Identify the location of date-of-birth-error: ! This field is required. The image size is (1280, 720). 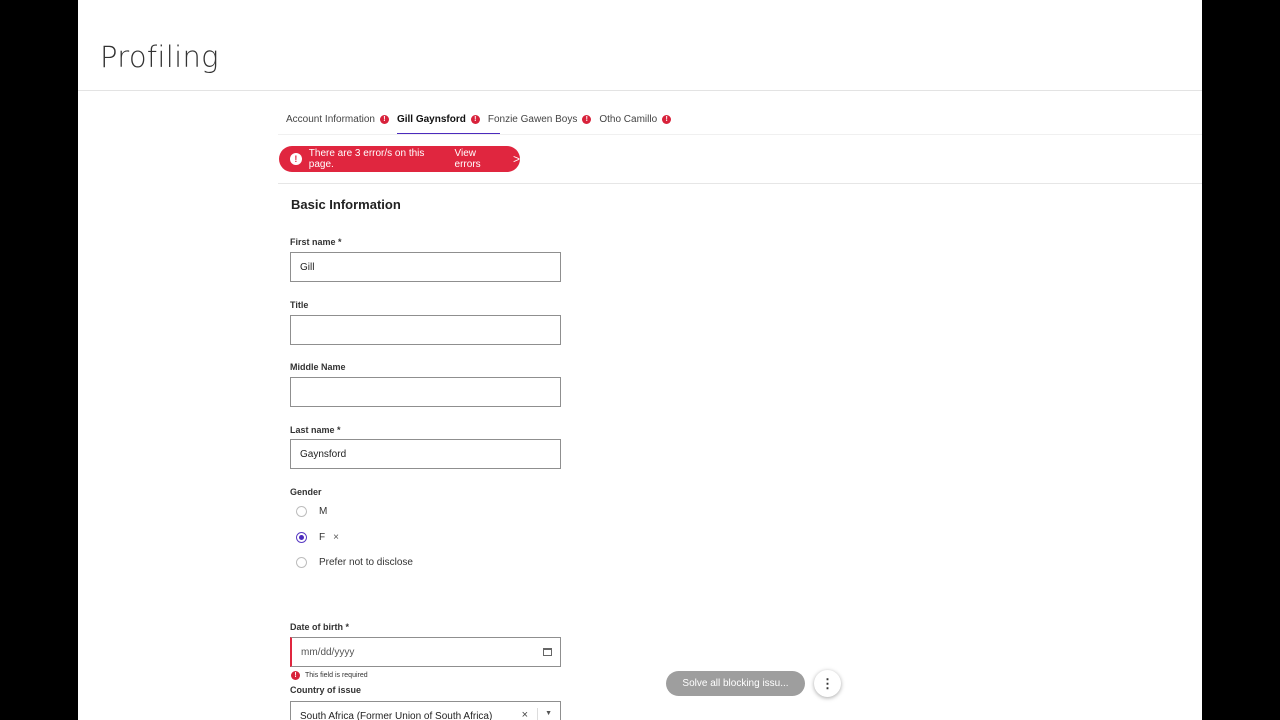
(329, 675).